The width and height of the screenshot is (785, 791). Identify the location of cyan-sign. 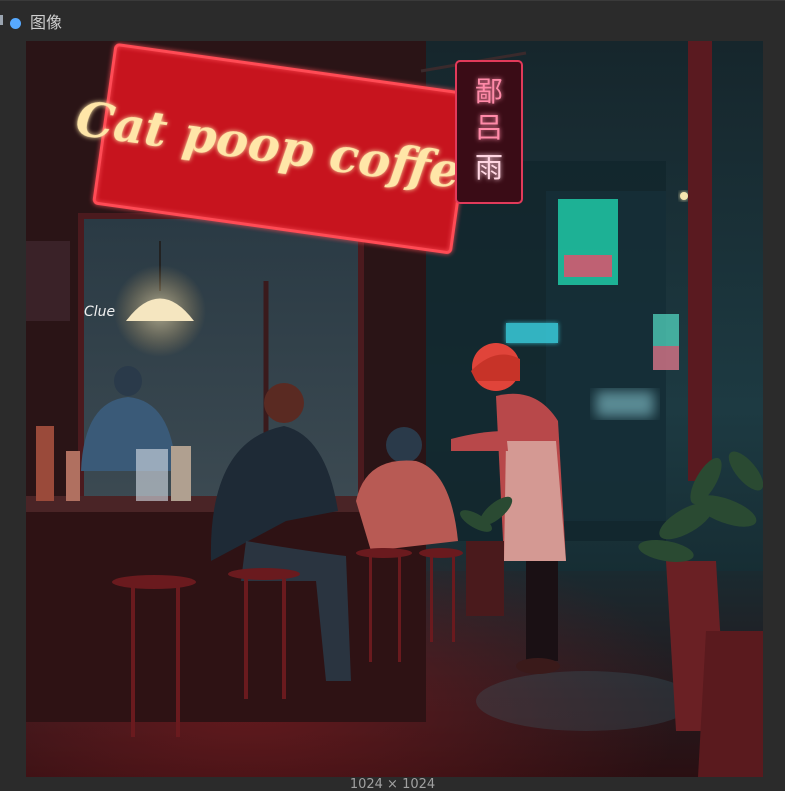
(532, 333).